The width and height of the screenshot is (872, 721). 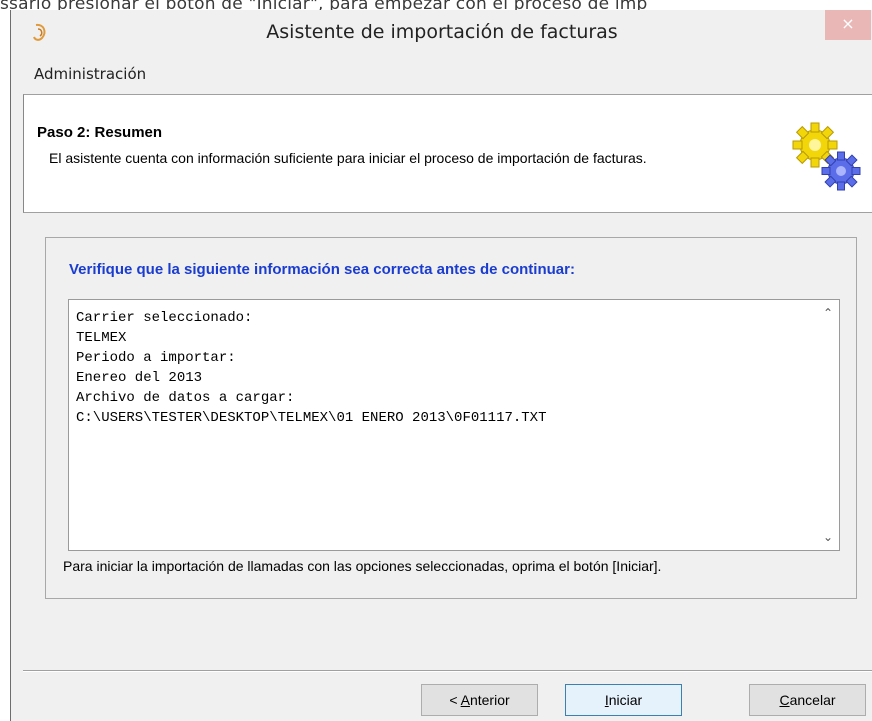 What do you see at coordinates (479, 700) in the screenshot?
I see `back-button: < Anterior` at bounding box center [479, 700].